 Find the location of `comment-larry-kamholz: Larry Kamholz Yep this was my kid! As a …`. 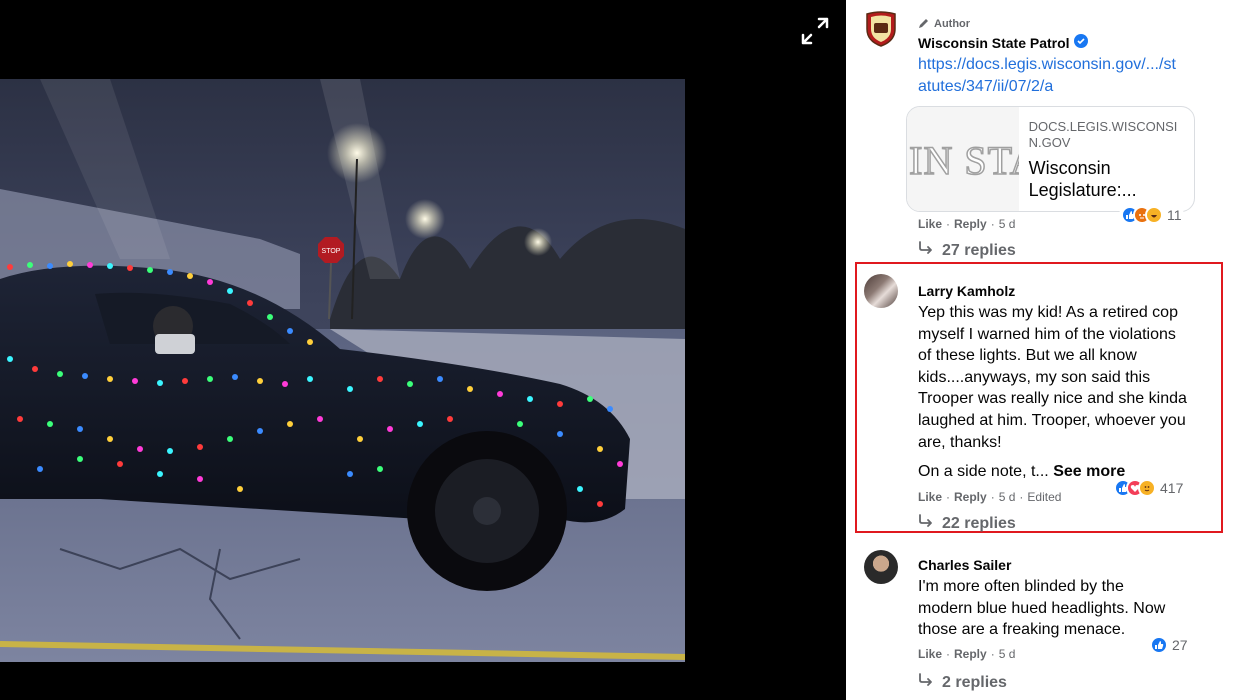

comment-larry-kamholz: Larry Kamholz Yep this was my kid! As a … is located at coordinates (1042, 398).